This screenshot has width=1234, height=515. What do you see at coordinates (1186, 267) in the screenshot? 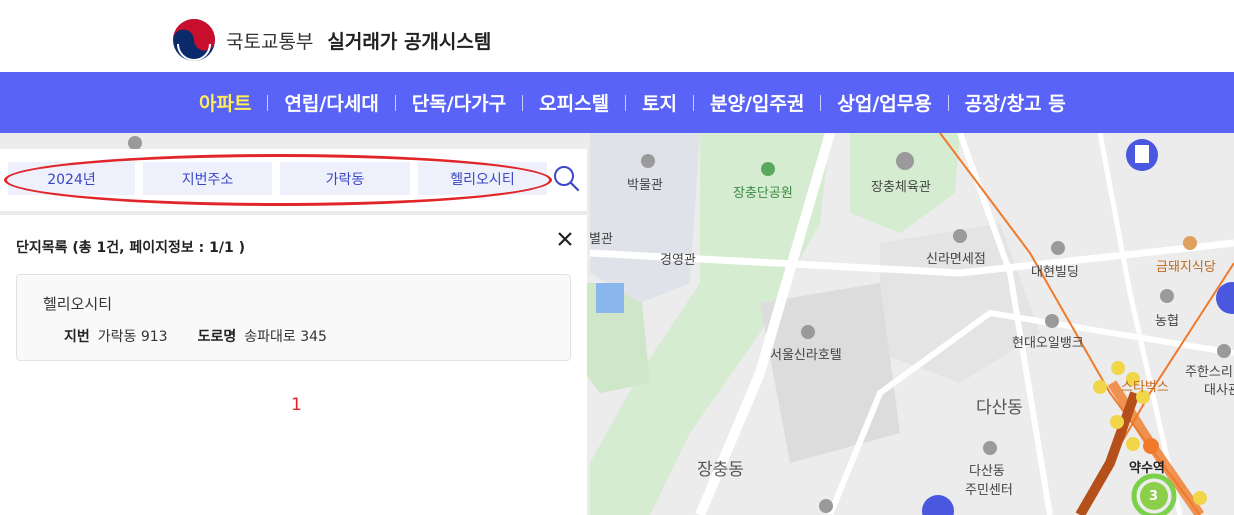
I see `map-label: 금돼지식당` at bounding box center [1186, 267].